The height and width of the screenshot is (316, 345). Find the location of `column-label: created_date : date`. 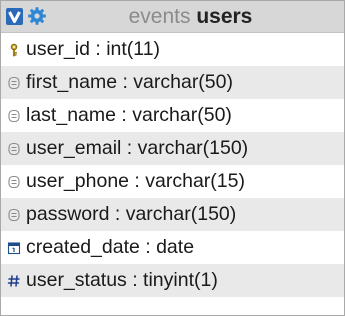

column-label: created_date : date is located at coordinates (110, 247).